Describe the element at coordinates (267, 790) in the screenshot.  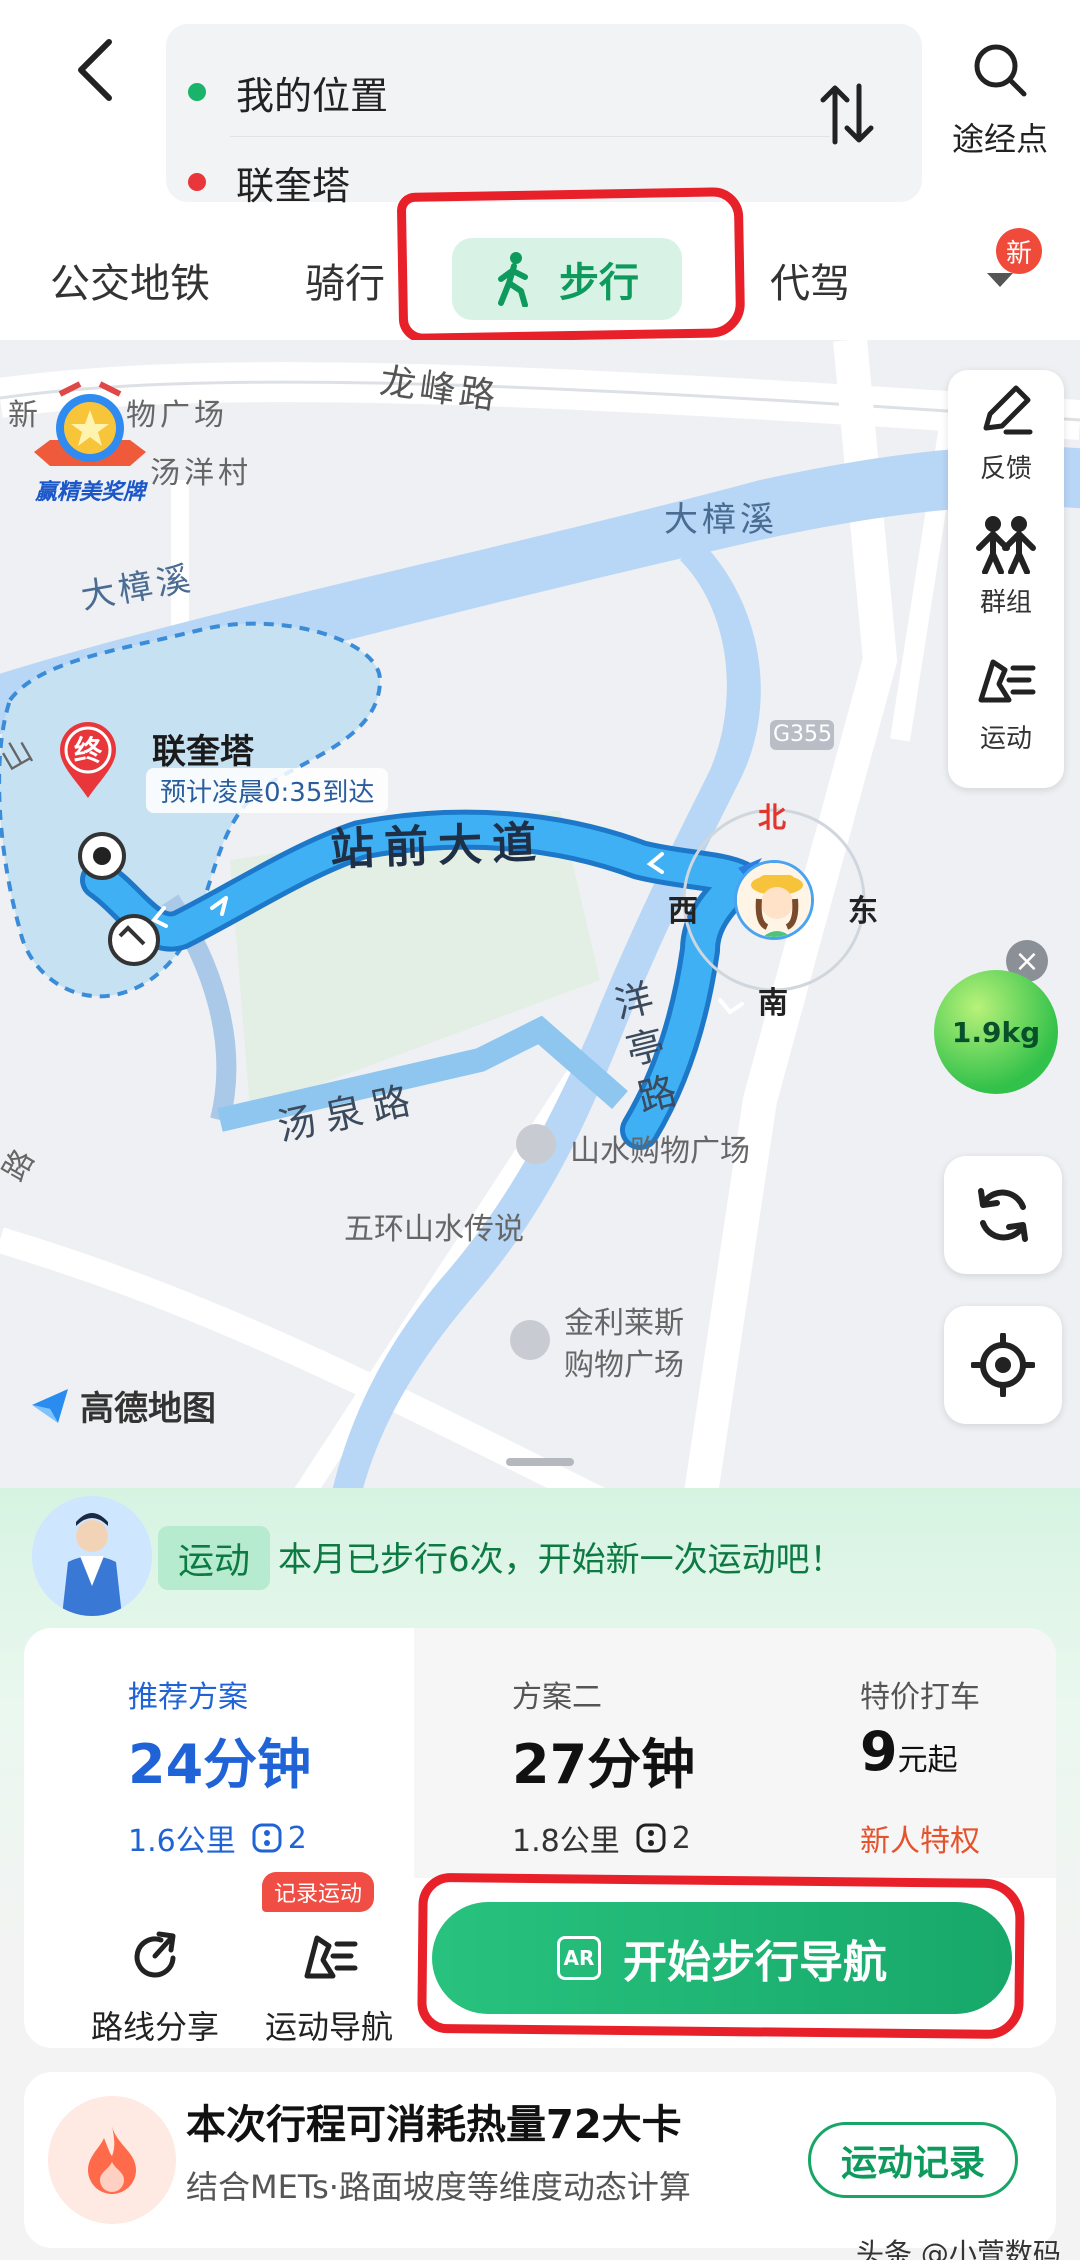
I see `eta-label: 预计凌晨0:35到达` at that location.